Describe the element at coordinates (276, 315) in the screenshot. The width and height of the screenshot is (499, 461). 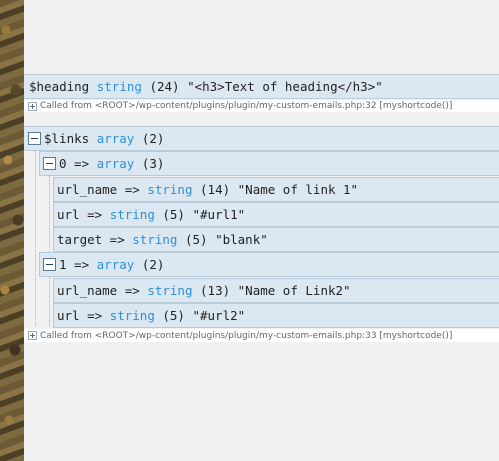
I see `field-row: url => string (5) "#url2"` at that location.